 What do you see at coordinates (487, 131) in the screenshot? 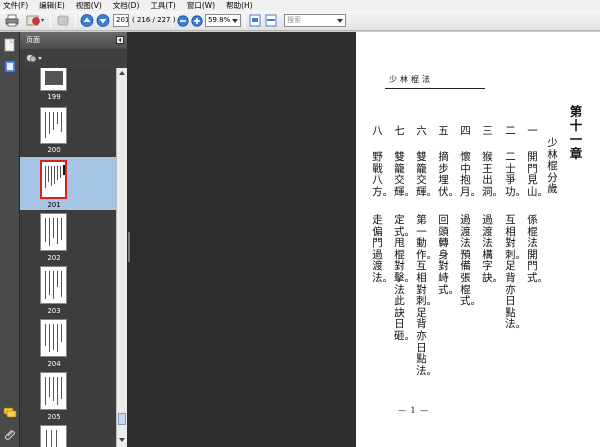
I see `item-number: 三` at bounding box center [487, 131].